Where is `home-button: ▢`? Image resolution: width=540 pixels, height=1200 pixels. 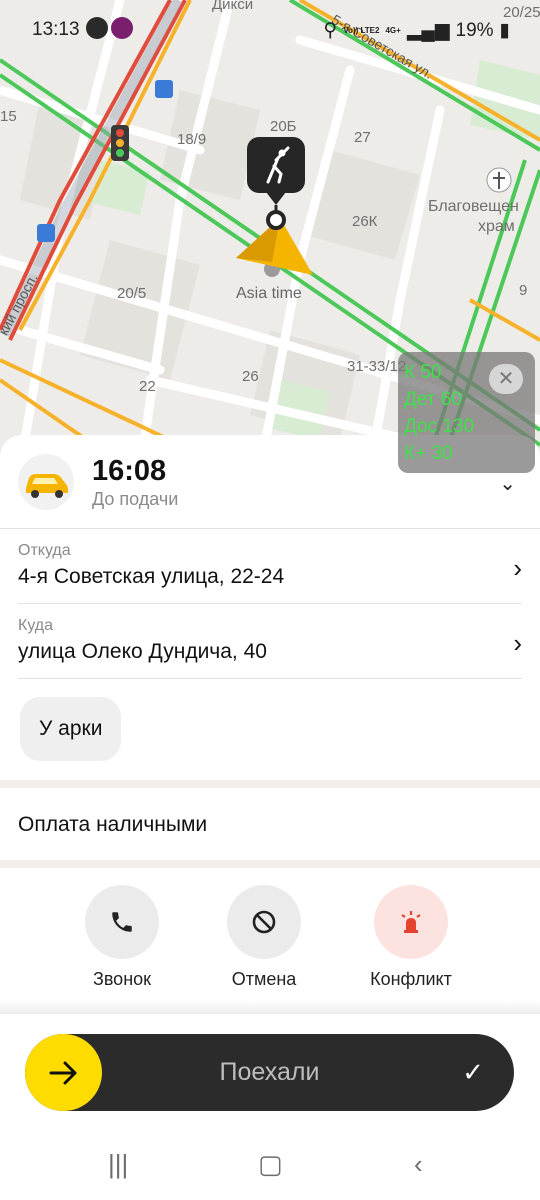 home-button: ▢ is located at coordinates (270, 1164).